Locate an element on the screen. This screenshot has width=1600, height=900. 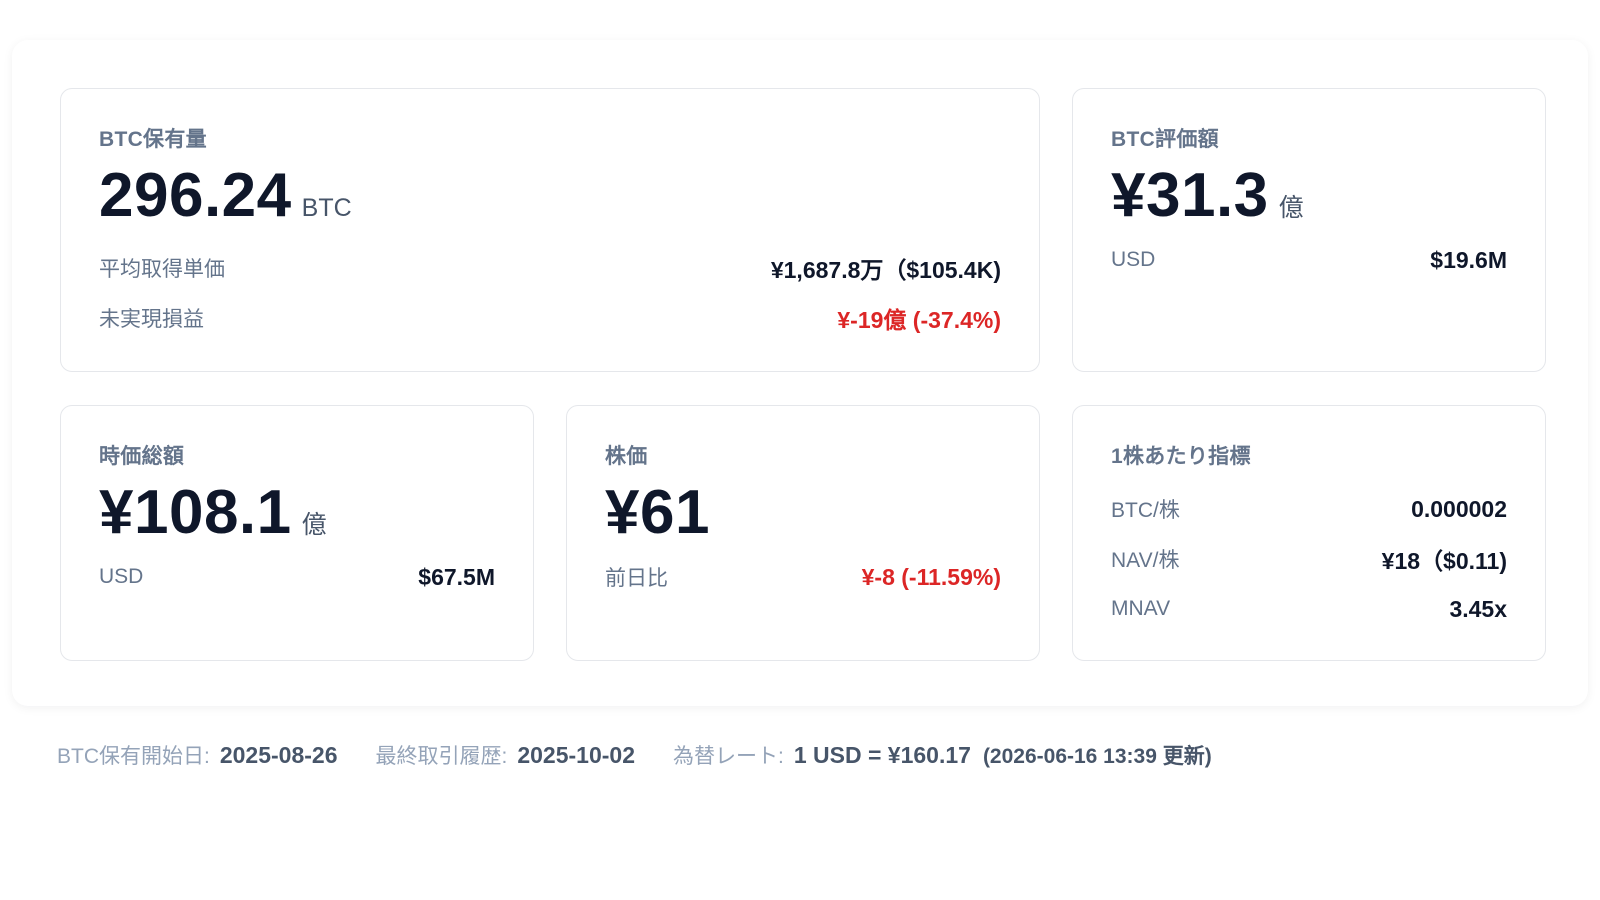
day-change-value: ¥-8 (-11.59%) is located at coordinates (931, 576).